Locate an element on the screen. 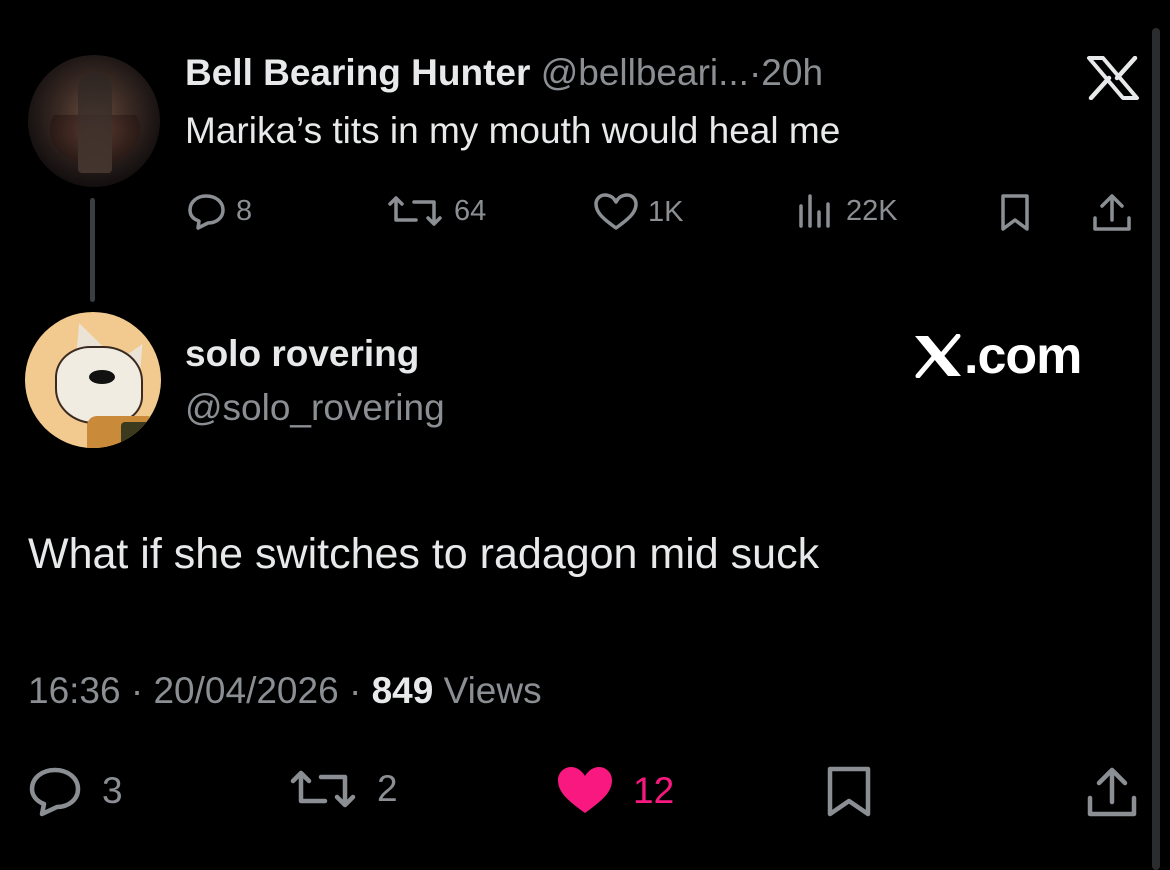 The width and height of the screenshot is (1170, 870). reply-count: 3 is located at coordinates (112, 790).